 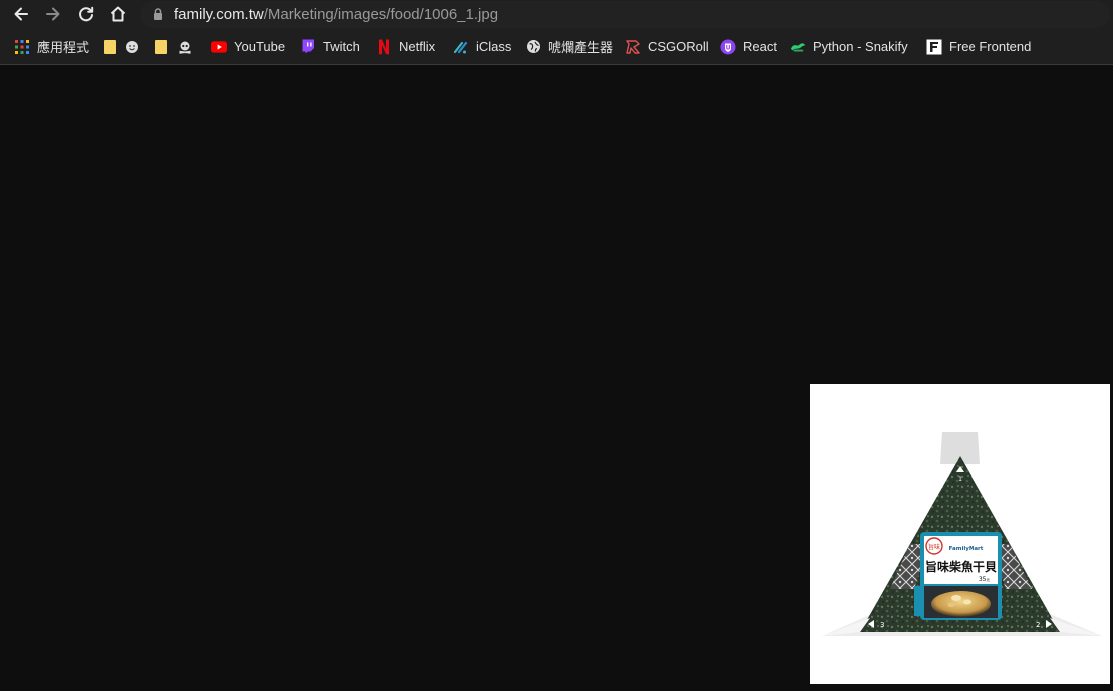 What do you see at coordinates (966, 549) in the screenshot?
I see `brand-text: FamilyMart` at bounding box center [966, 549].